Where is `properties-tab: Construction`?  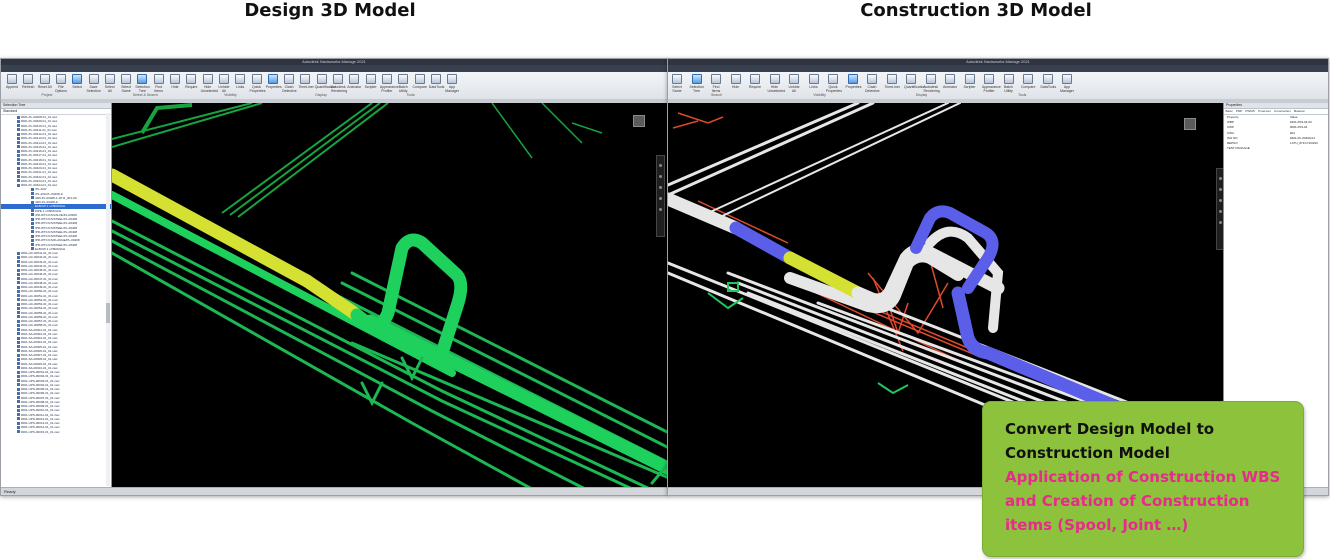
properties-tab: Construction is located at coordinates (1282, 111).